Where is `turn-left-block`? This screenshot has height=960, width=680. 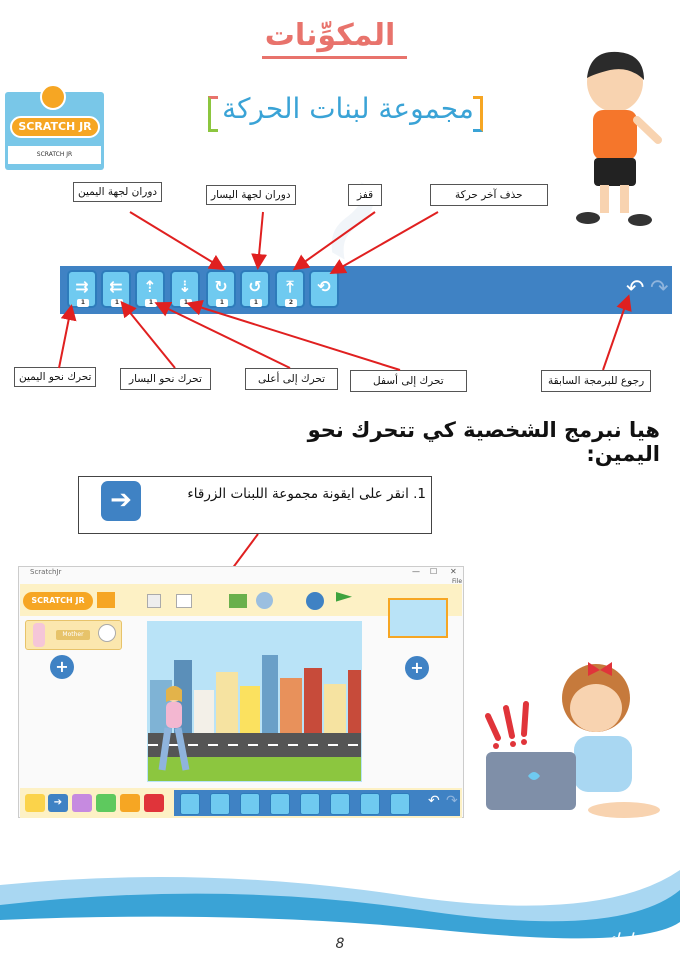
turn-left-block is located at coordinates (340, 804).